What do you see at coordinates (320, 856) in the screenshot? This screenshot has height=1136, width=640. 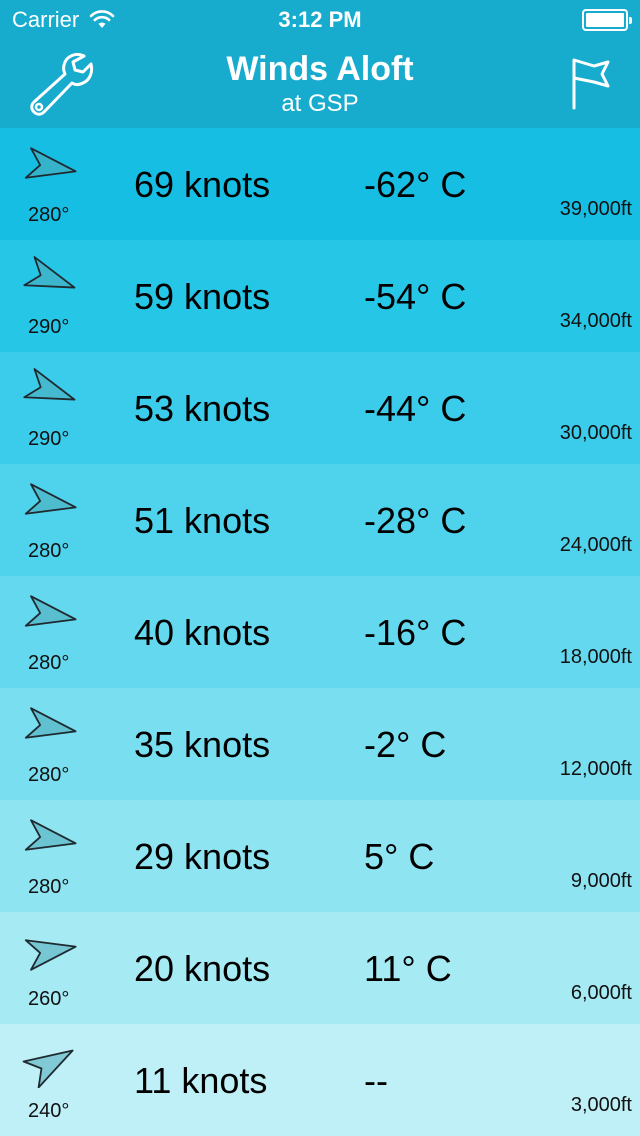 I see `list-item: 280° 29 knots 5° C 9,000ft` at bounding box center [320, 856].